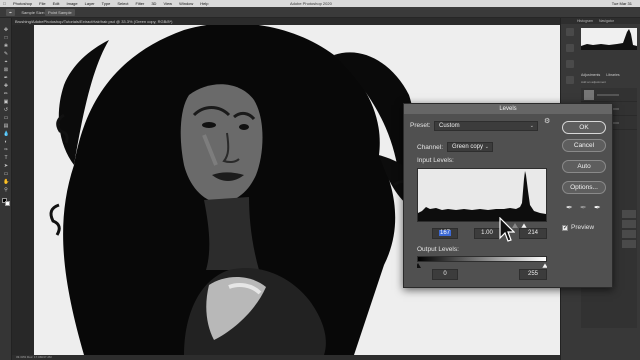 The height and width of the screenshot is (360, 640). I want to click on options-bar: ✒ Sample Size: Point Sample, so click(320, 12).